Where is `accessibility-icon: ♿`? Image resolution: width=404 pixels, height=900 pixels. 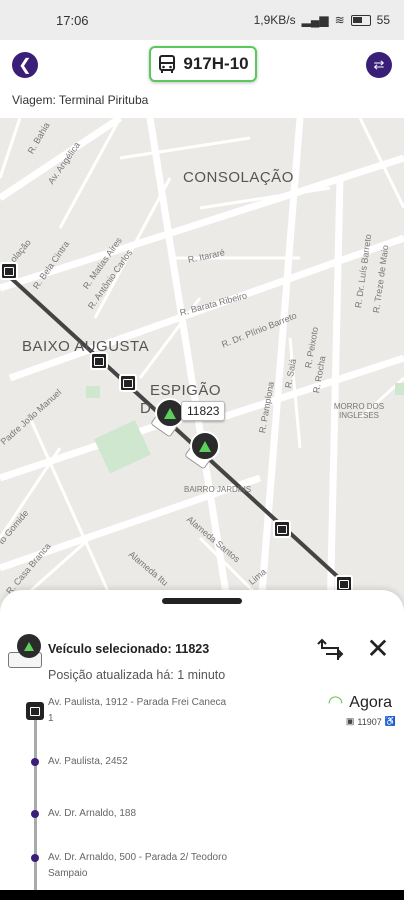 accessibility-icon: ♿ is located at coordinates (390, 721).